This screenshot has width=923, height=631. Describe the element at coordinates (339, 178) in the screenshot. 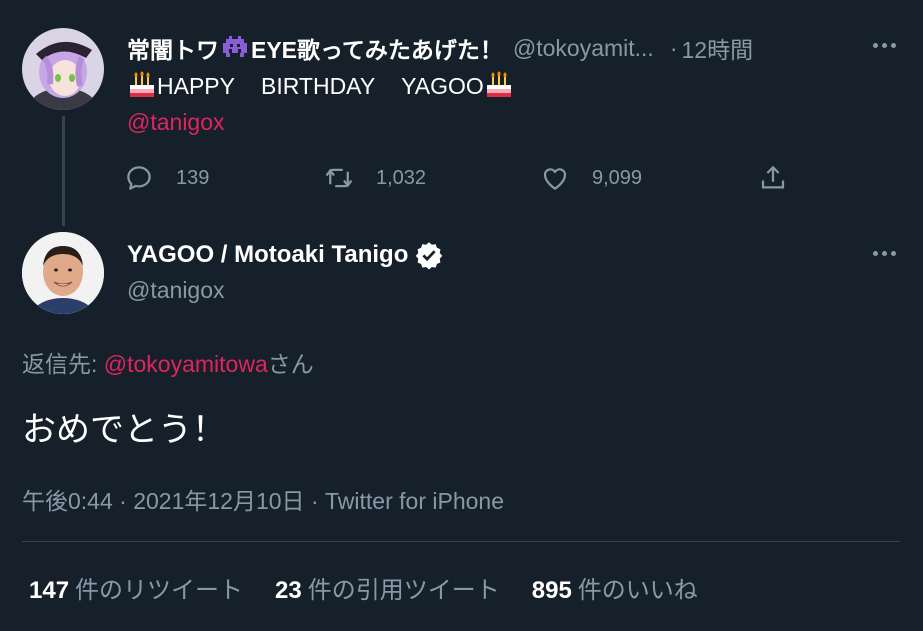

I see `retweet-icon` at that location.